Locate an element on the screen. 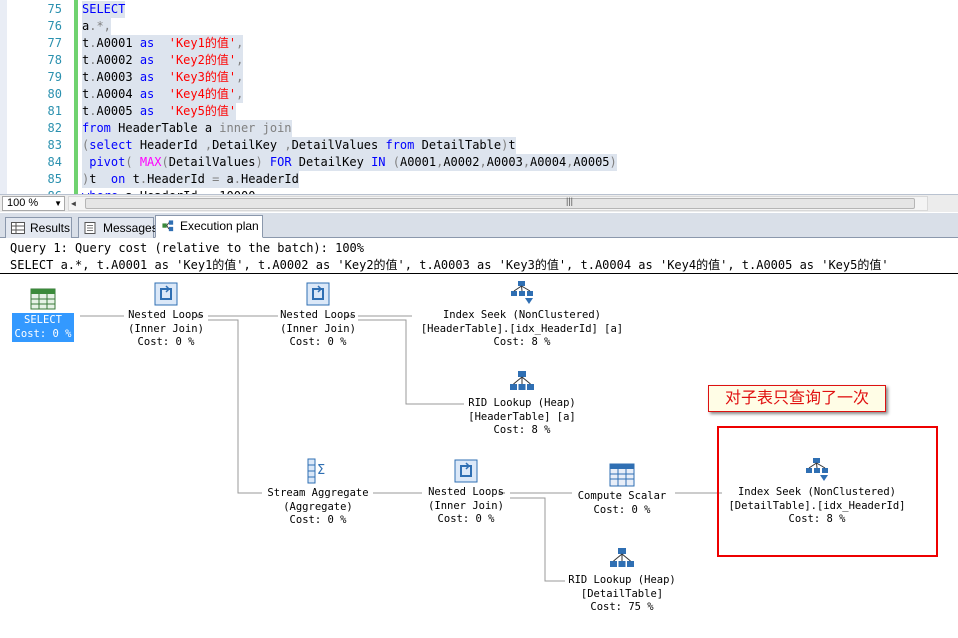  code-line: 78 t.A0002 as 'Key2的值', is located at coordinates (479, 60).